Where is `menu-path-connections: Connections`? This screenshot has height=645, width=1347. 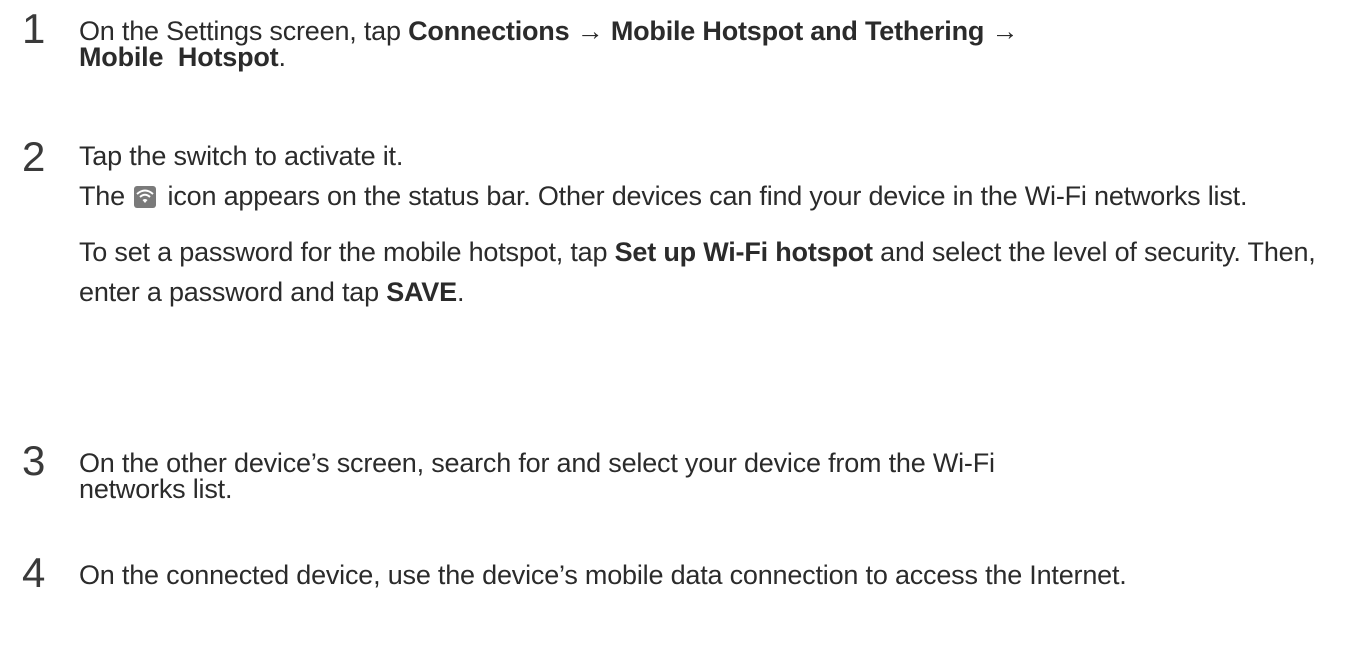 menu-path-connections: Connections is located at coordinates (489, 31).